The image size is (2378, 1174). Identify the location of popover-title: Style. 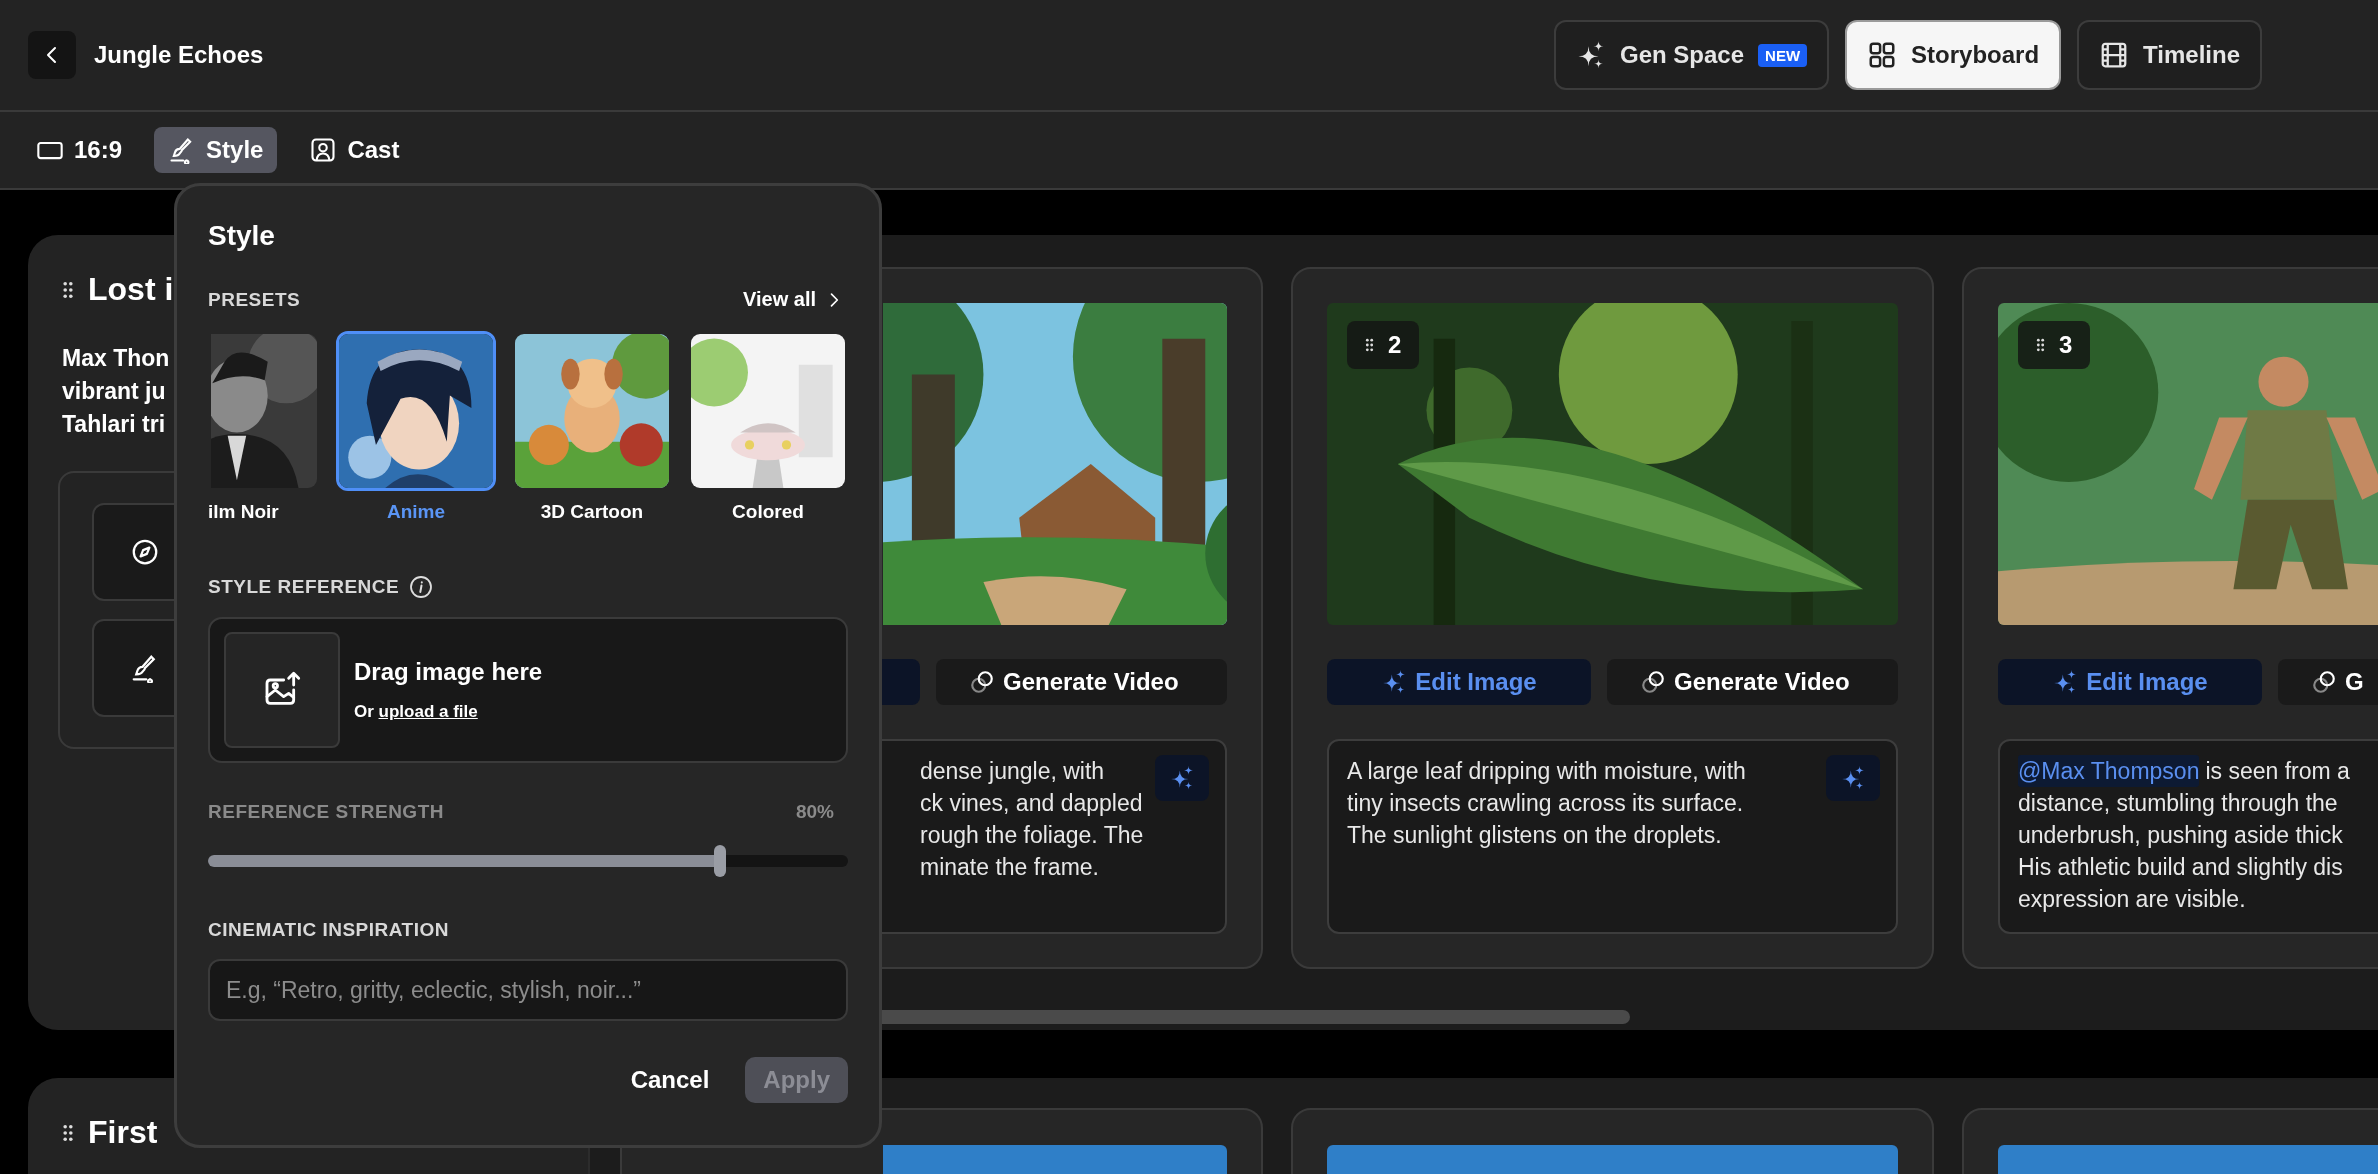
(242, 236).